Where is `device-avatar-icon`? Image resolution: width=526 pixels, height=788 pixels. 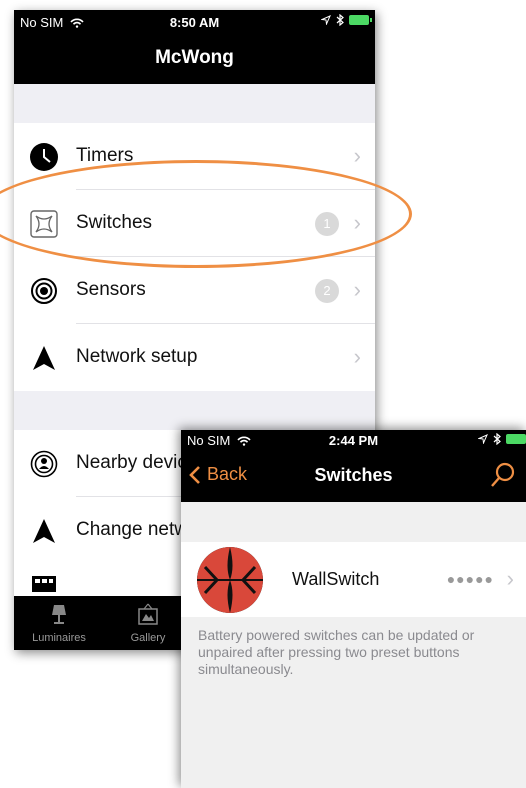 device-avatar-icon is located at coordinates (230, 580).